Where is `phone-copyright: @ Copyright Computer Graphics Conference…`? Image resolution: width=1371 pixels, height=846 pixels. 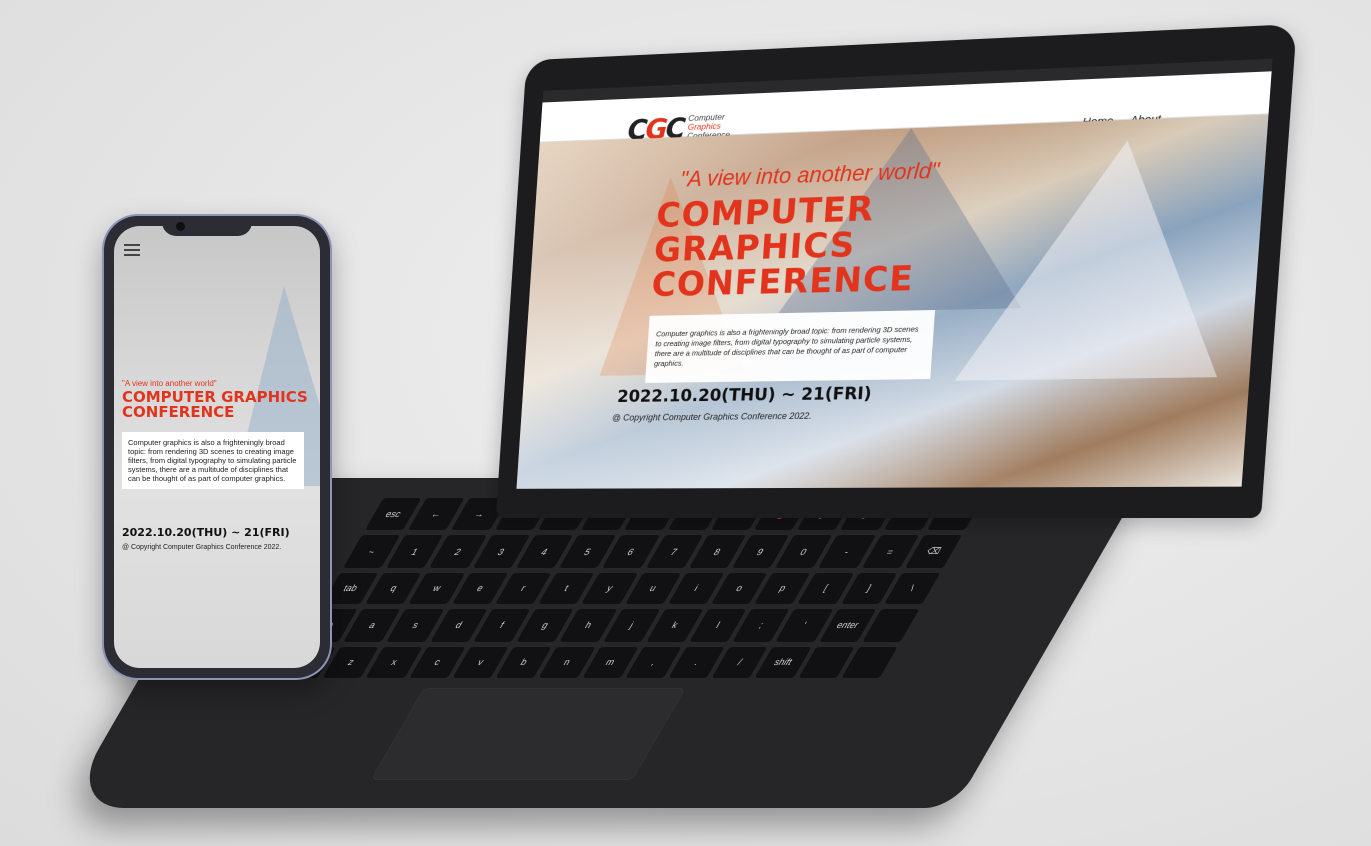
phone-copyright: @ Copyright Computer Graphics Conference… is located at coordinates (202, 547).